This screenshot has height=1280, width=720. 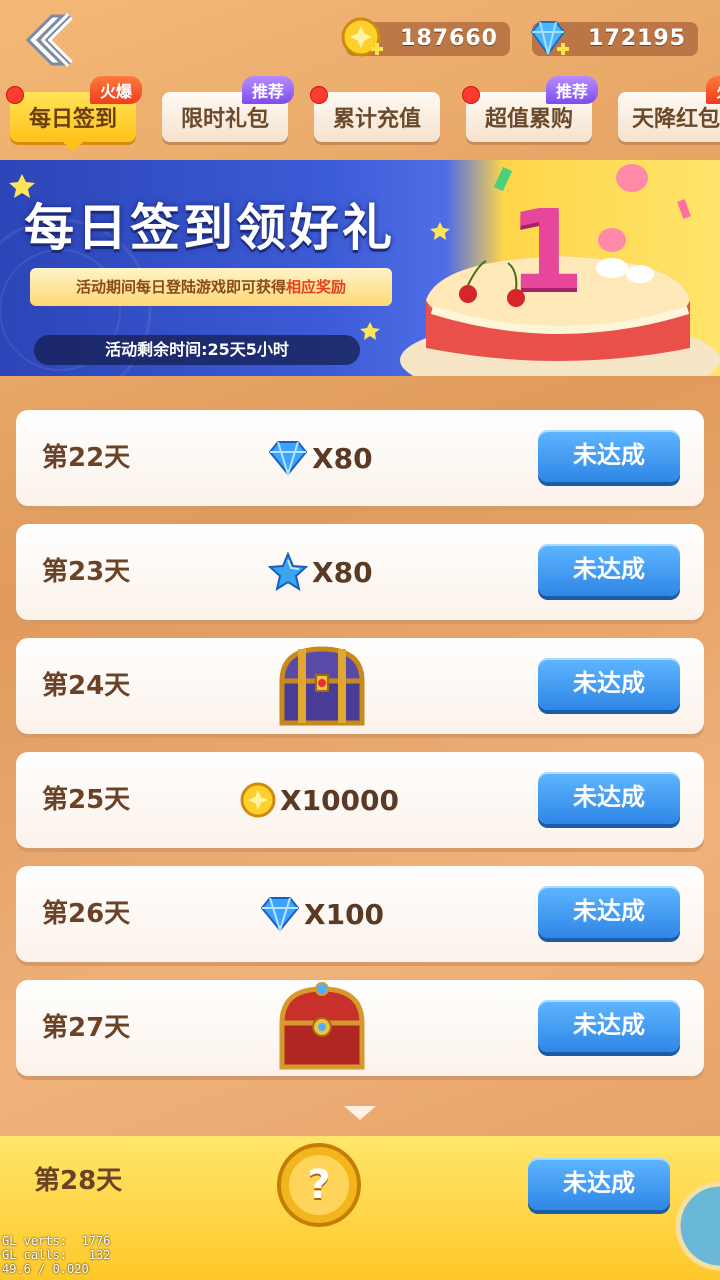 What do you see at coordinates (115, 90) in the screenshot?
I see `hot-badge: 火爆` at bounding box center [115, 90].